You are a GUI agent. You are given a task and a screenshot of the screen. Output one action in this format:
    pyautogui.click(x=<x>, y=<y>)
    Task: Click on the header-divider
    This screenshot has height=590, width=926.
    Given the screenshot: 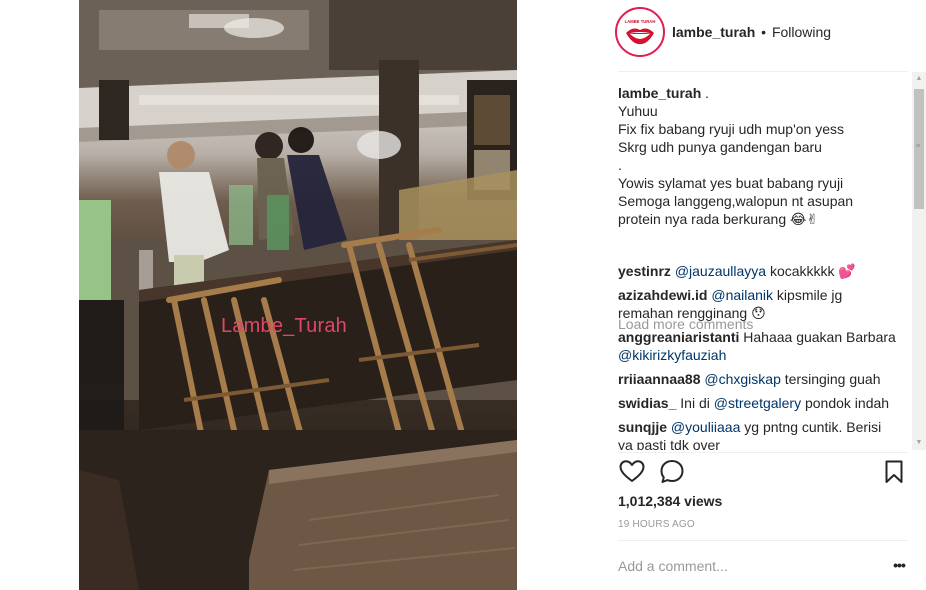 What is the action you would take?
    pyautogui.click(x=763, y=71)
    